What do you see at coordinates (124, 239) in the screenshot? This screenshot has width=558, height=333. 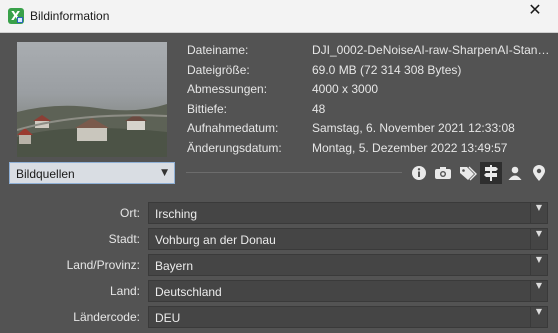 I see `field-label: Stadt:` at bounding box center [124, 239].